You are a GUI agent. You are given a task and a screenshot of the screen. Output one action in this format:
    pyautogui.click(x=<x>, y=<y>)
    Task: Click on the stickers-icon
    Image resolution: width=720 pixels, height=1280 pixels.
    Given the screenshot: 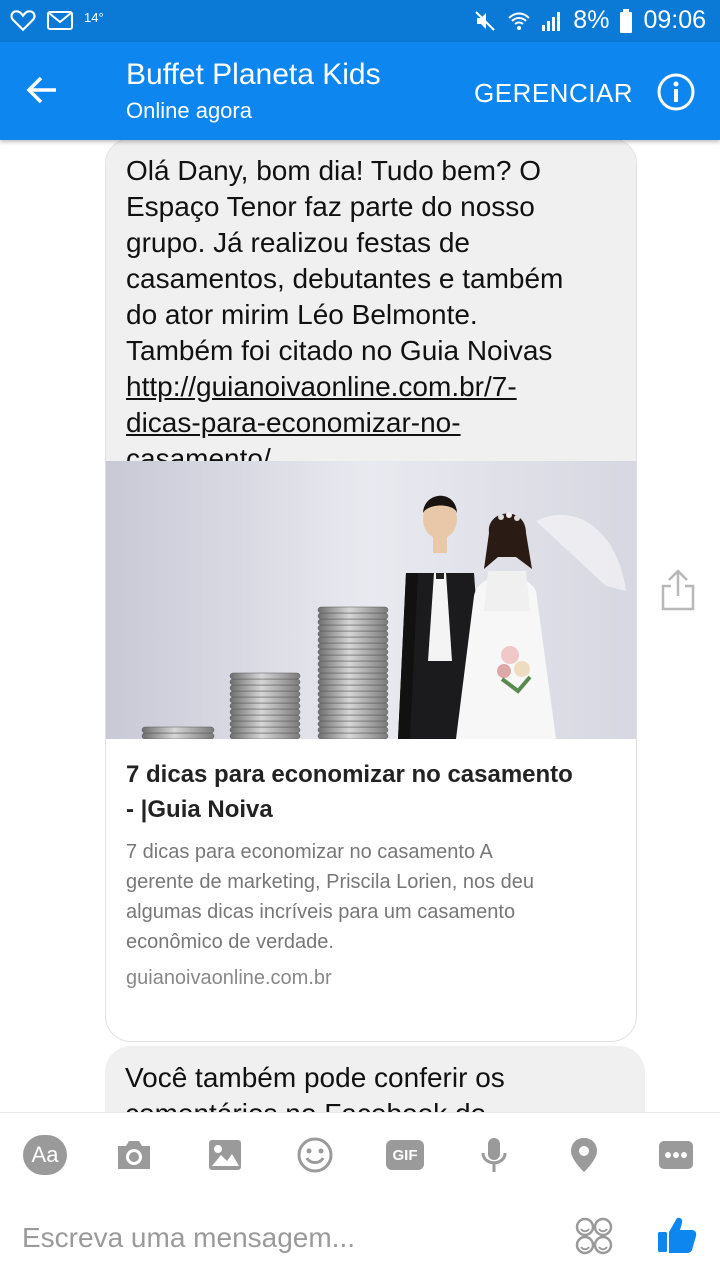 What is the action you would take?
    pyautogui.click(x=594, y=1236)
    